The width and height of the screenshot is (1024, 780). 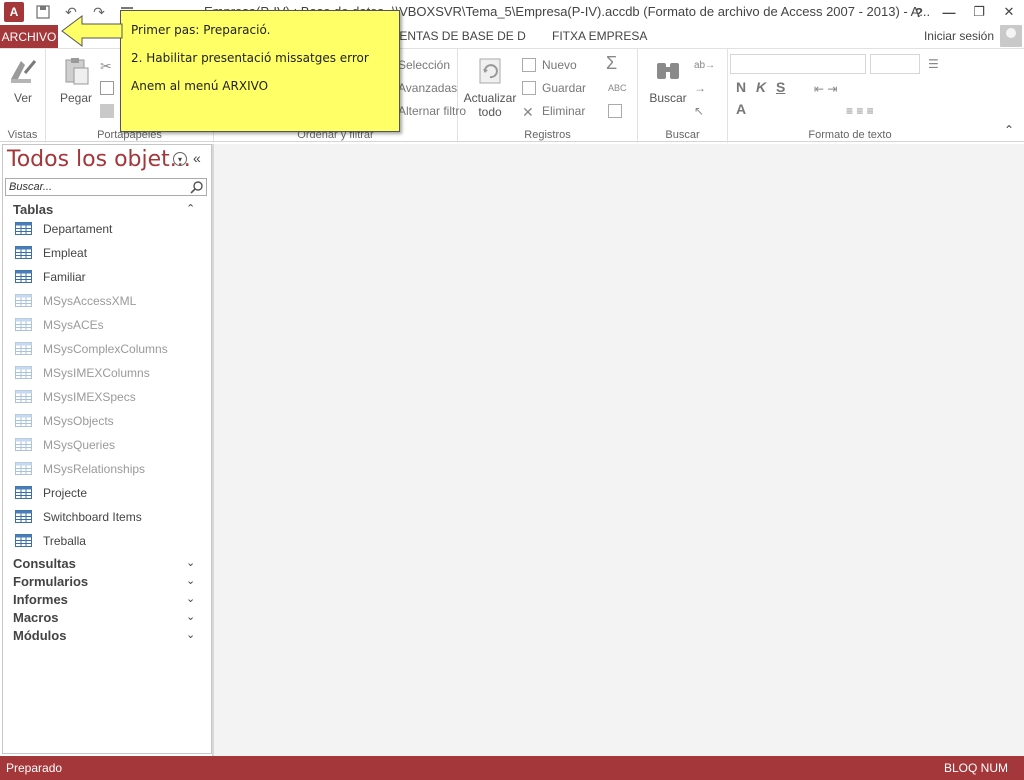 I want to click on more-icon, so click(x=615, y=111).